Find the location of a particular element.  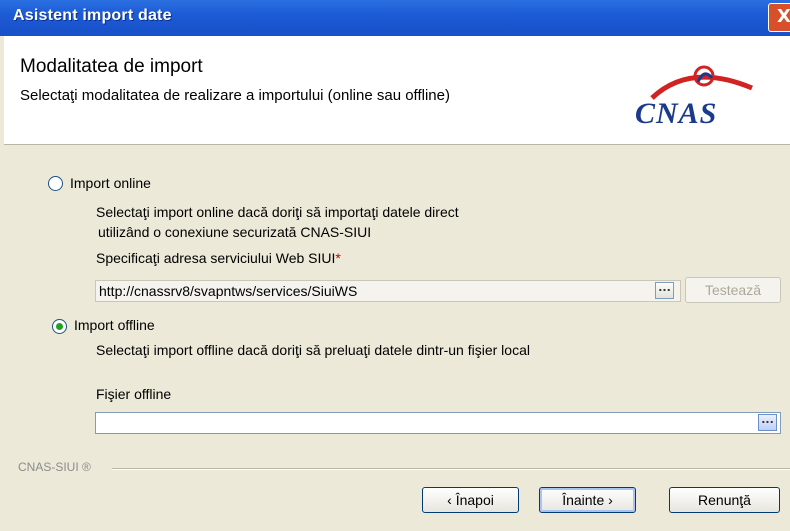

window-title: Asistent import date is located at coordinates (92, 15).